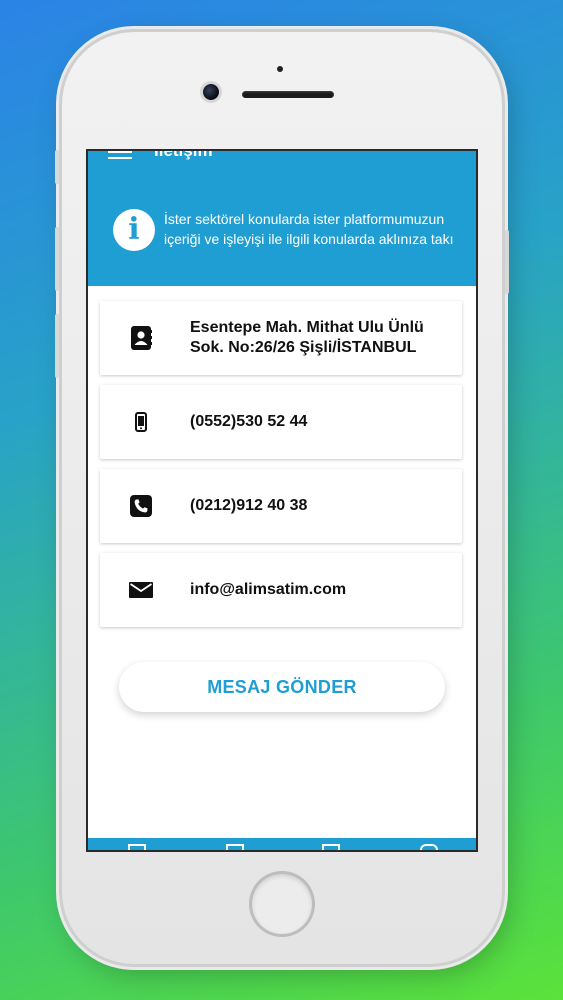 Image resolution: width=563 pixels, height=1000 pixels. What do you see at coordinates (249, 505) in the screenshot?
I see `landline-number-text: (0212)912 40 38` at bounding box center [249, 505].